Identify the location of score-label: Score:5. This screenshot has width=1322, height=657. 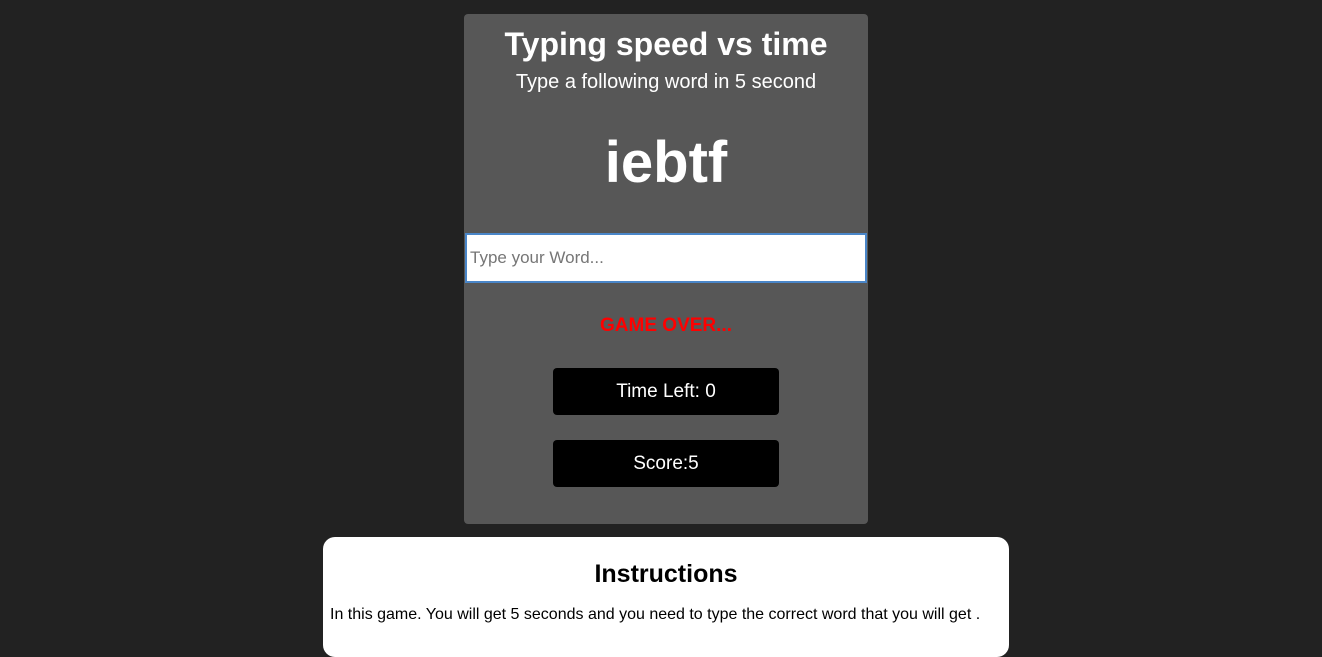
(666, 463).